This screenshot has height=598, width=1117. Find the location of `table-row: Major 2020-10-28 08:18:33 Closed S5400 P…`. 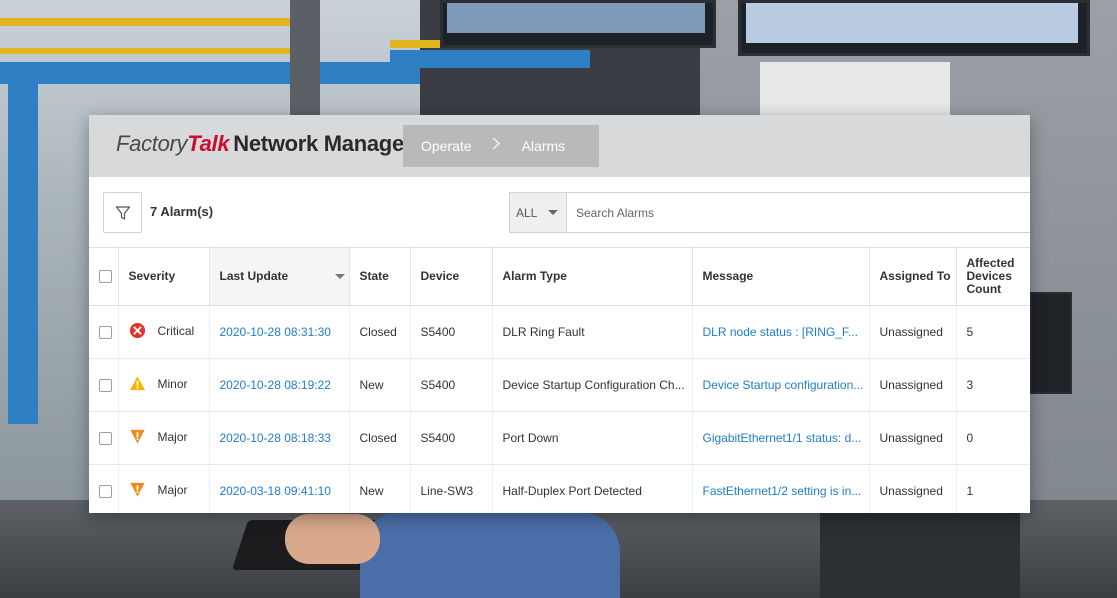

table-row: Major 2020-10-28 08:18:33 Closed S5400 P… is located at coordinates (559, 438).